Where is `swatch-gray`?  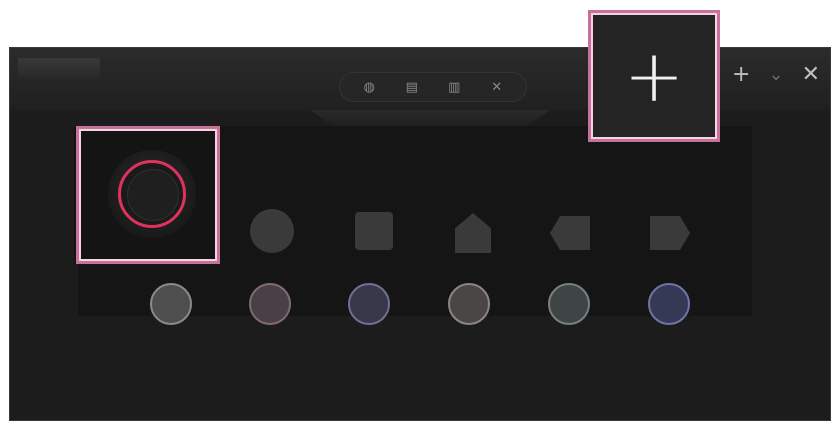 swatch-gray is located at coordinates (171, 304).